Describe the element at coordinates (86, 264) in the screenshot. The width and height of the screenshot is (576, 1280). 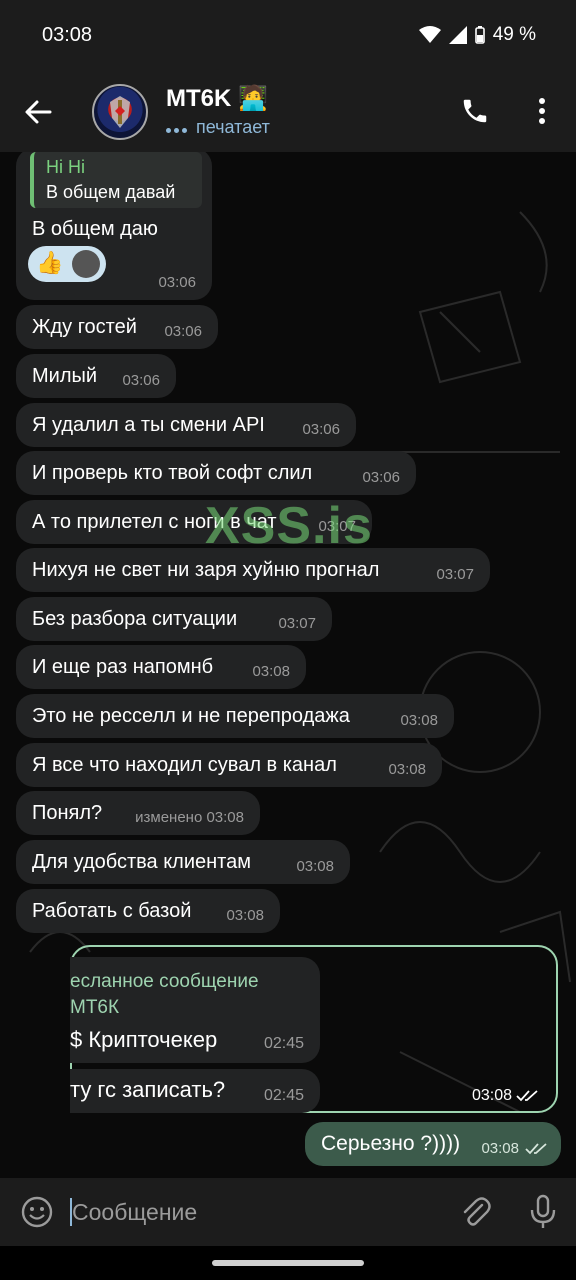
I see `reactor-avatar` at that location.